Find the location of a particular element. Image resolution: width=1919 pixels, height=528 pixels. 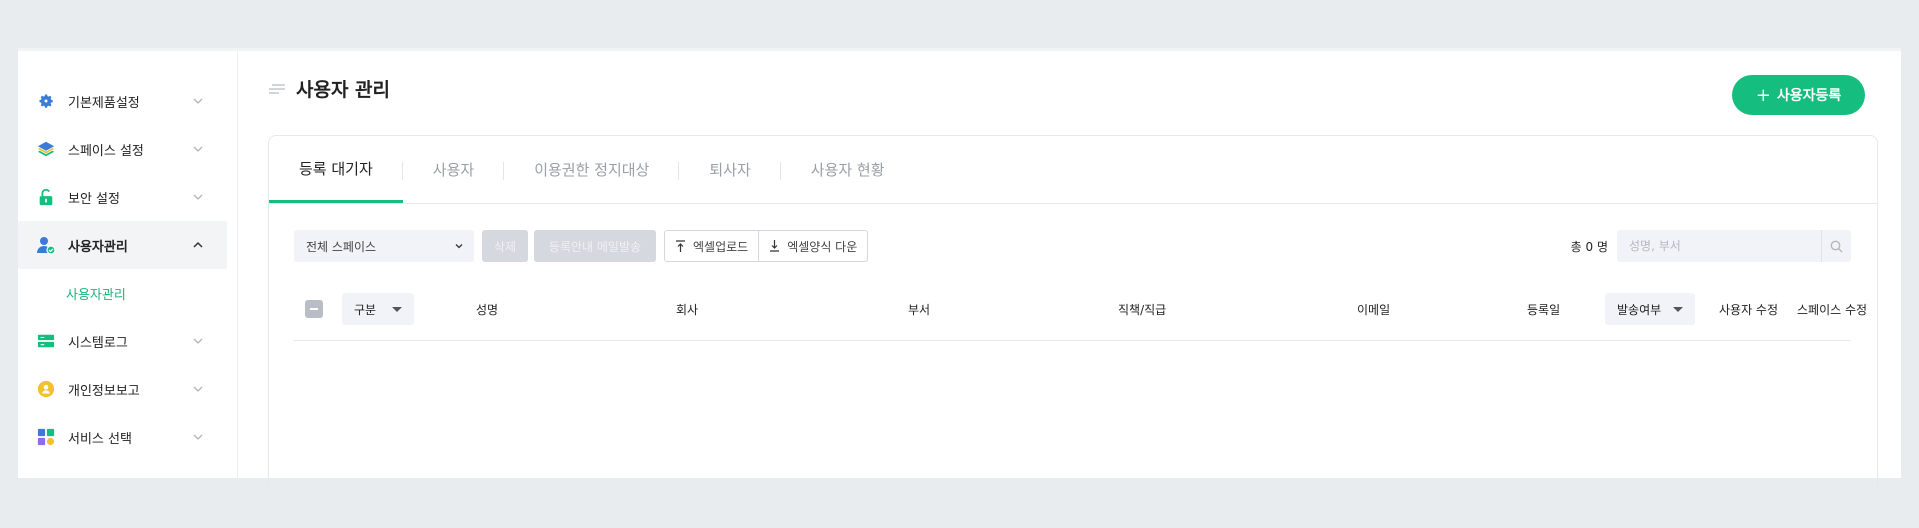

search-input is located at coordinates (1717, 246).